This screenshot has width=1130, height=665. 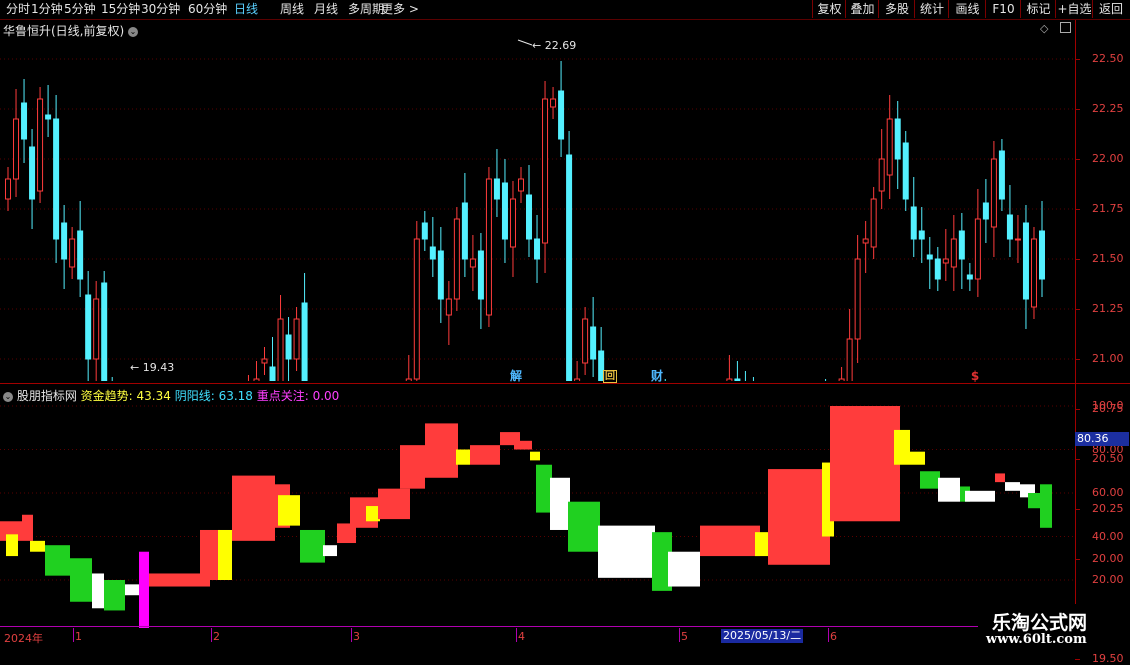 I want to click on toolbar-button-1: 叠加, so click(x=862, y=9).